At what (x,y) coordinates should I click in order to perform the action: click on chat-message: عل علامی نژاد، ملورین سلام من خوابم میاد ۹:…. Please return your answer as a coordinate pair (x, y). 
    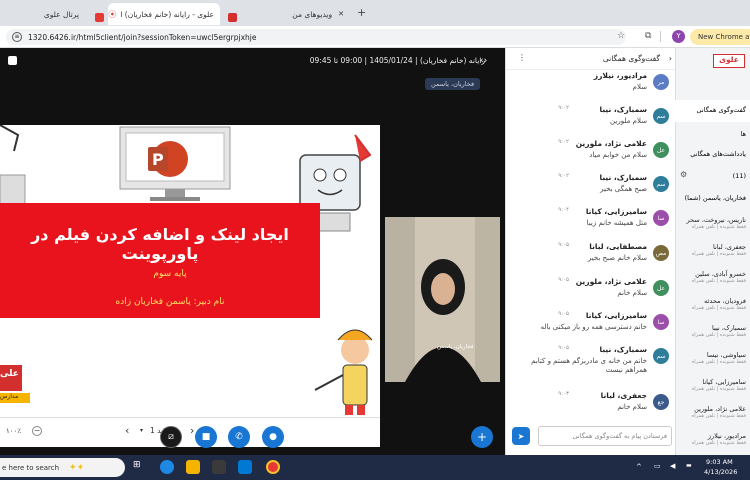
    Looking at the image, I should click on (589, 156).